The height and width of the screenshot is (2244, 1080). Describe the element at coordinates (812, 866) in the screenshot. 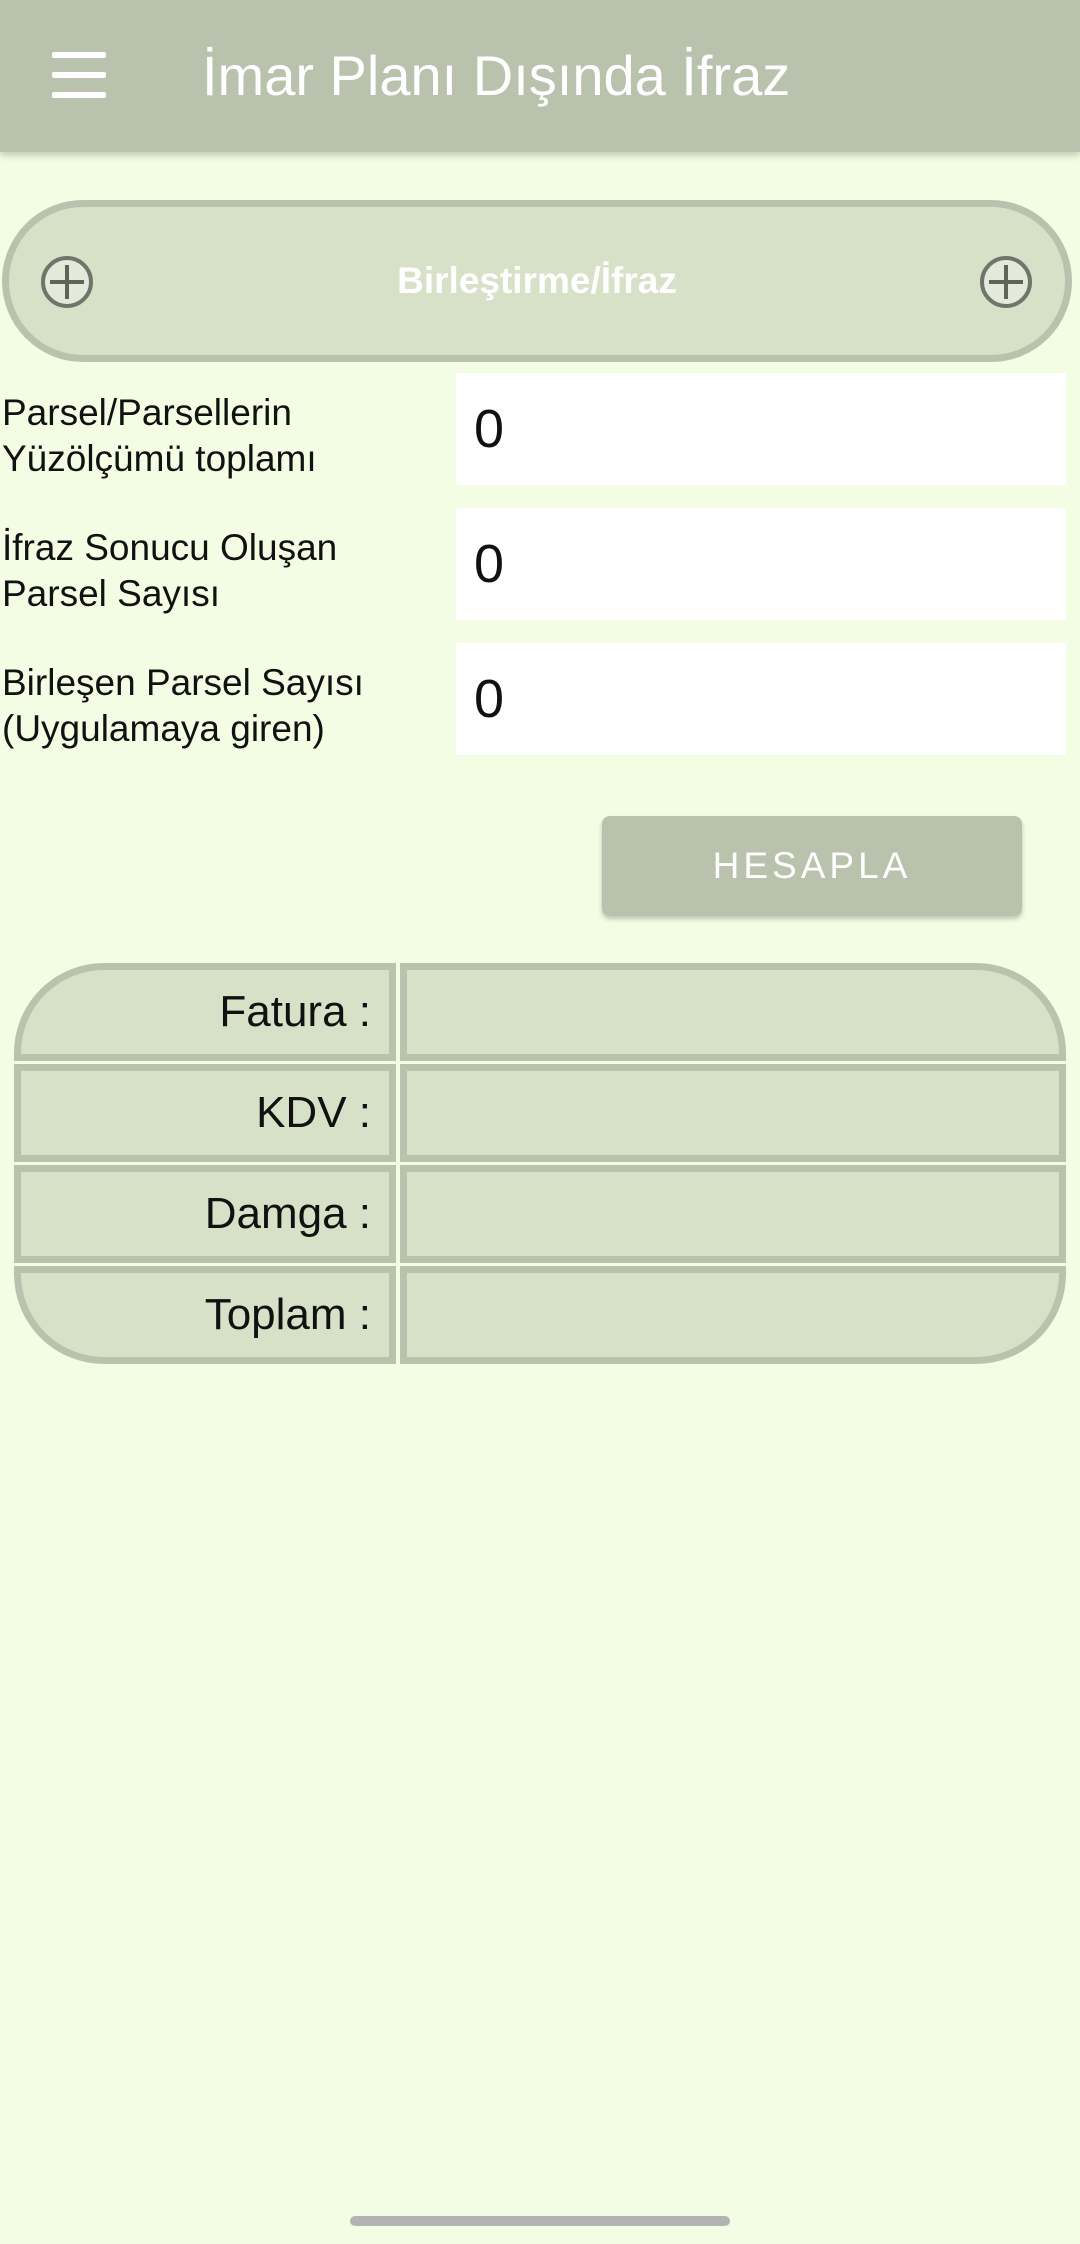

I see `calculate-button: HESAPLA` at that location.